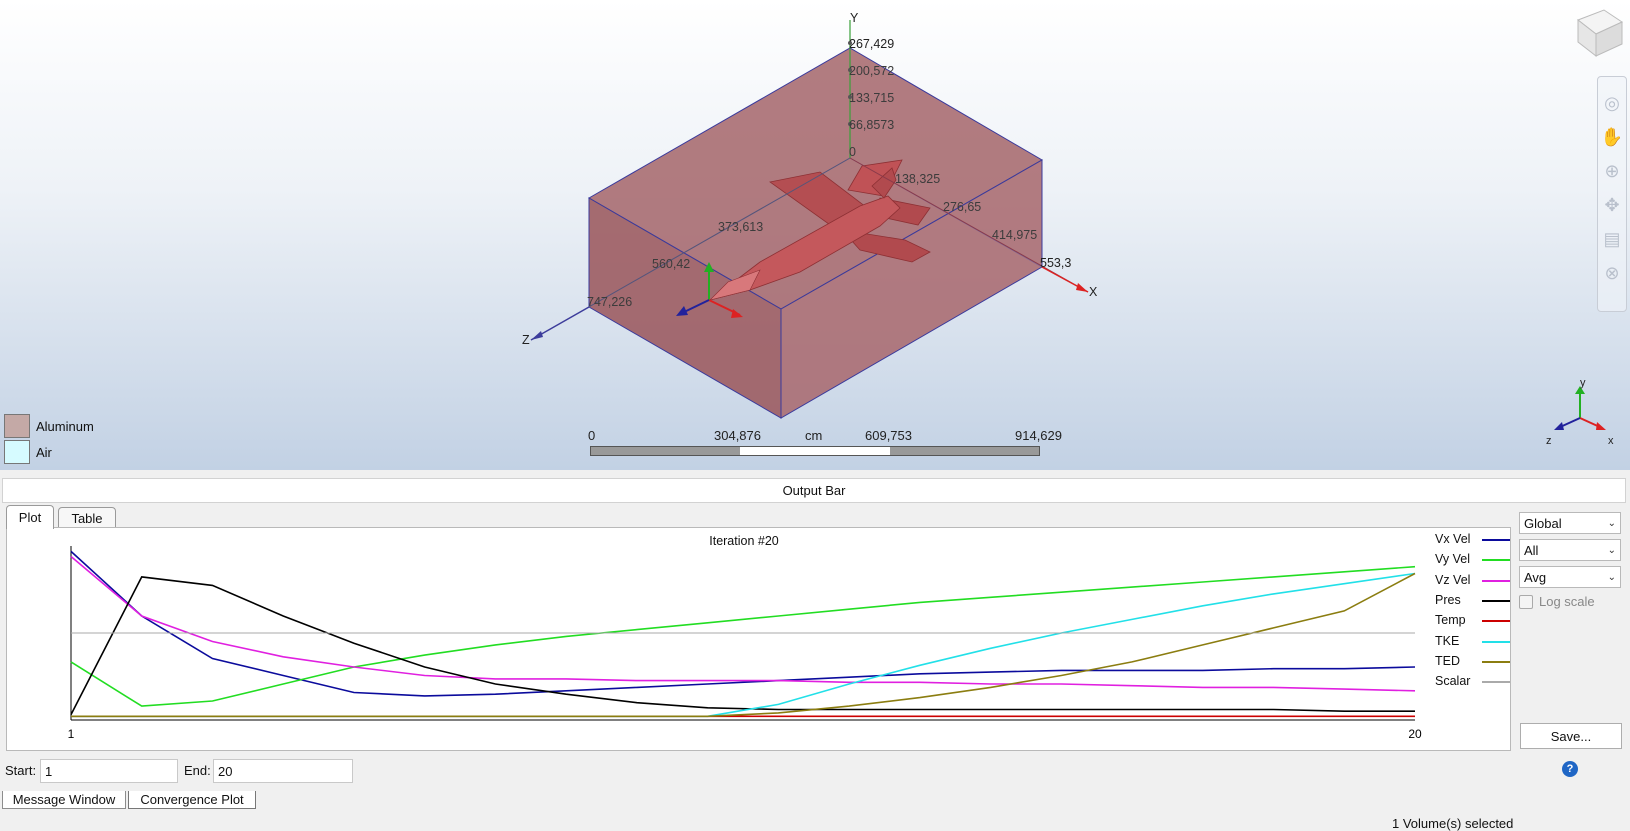 This screenshot has width=1630, height=831. What do you see at coordinates (592, 435) in the screenshot?
I see `scale-tick: 0` at bounding box center [592, 435].